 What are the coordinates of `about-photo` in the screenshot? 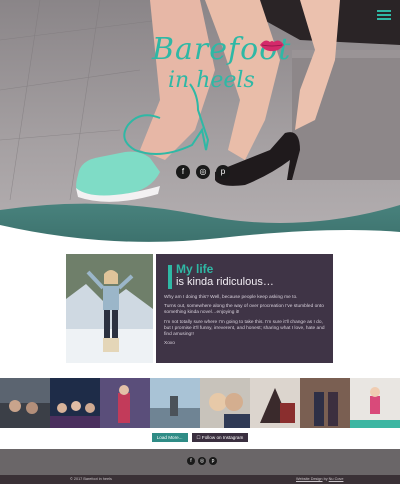 It's located at (109, 308).